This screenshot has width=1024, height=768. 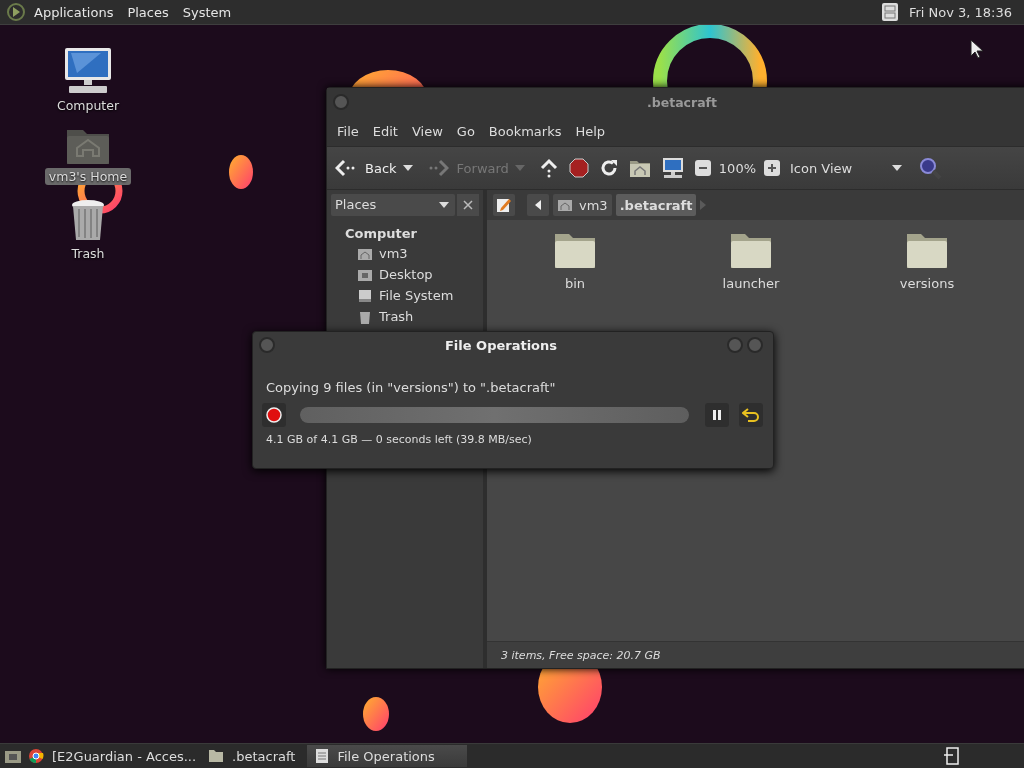 What do you see at coordinates (977, 49) in the screenshot?
I see `mouse-cursor-icon` at bounding box center [977, 49].